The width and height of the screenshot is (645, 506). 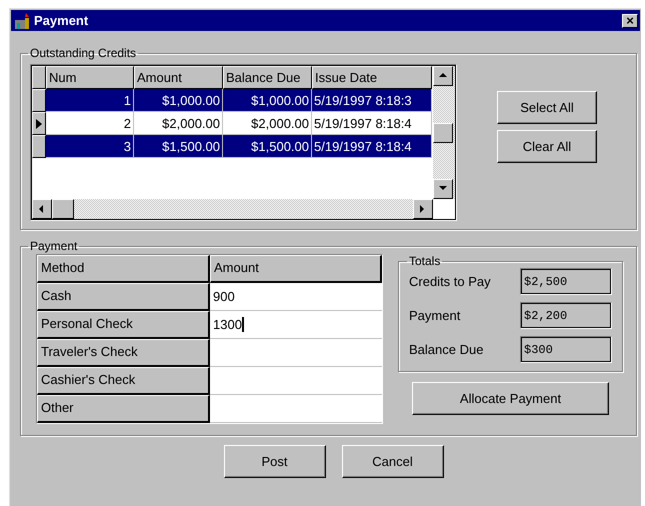 What do you see at coordinates (296, 325) in the screenshot?
I see `amount-cell: 1300` at bounding box center [296, 325].